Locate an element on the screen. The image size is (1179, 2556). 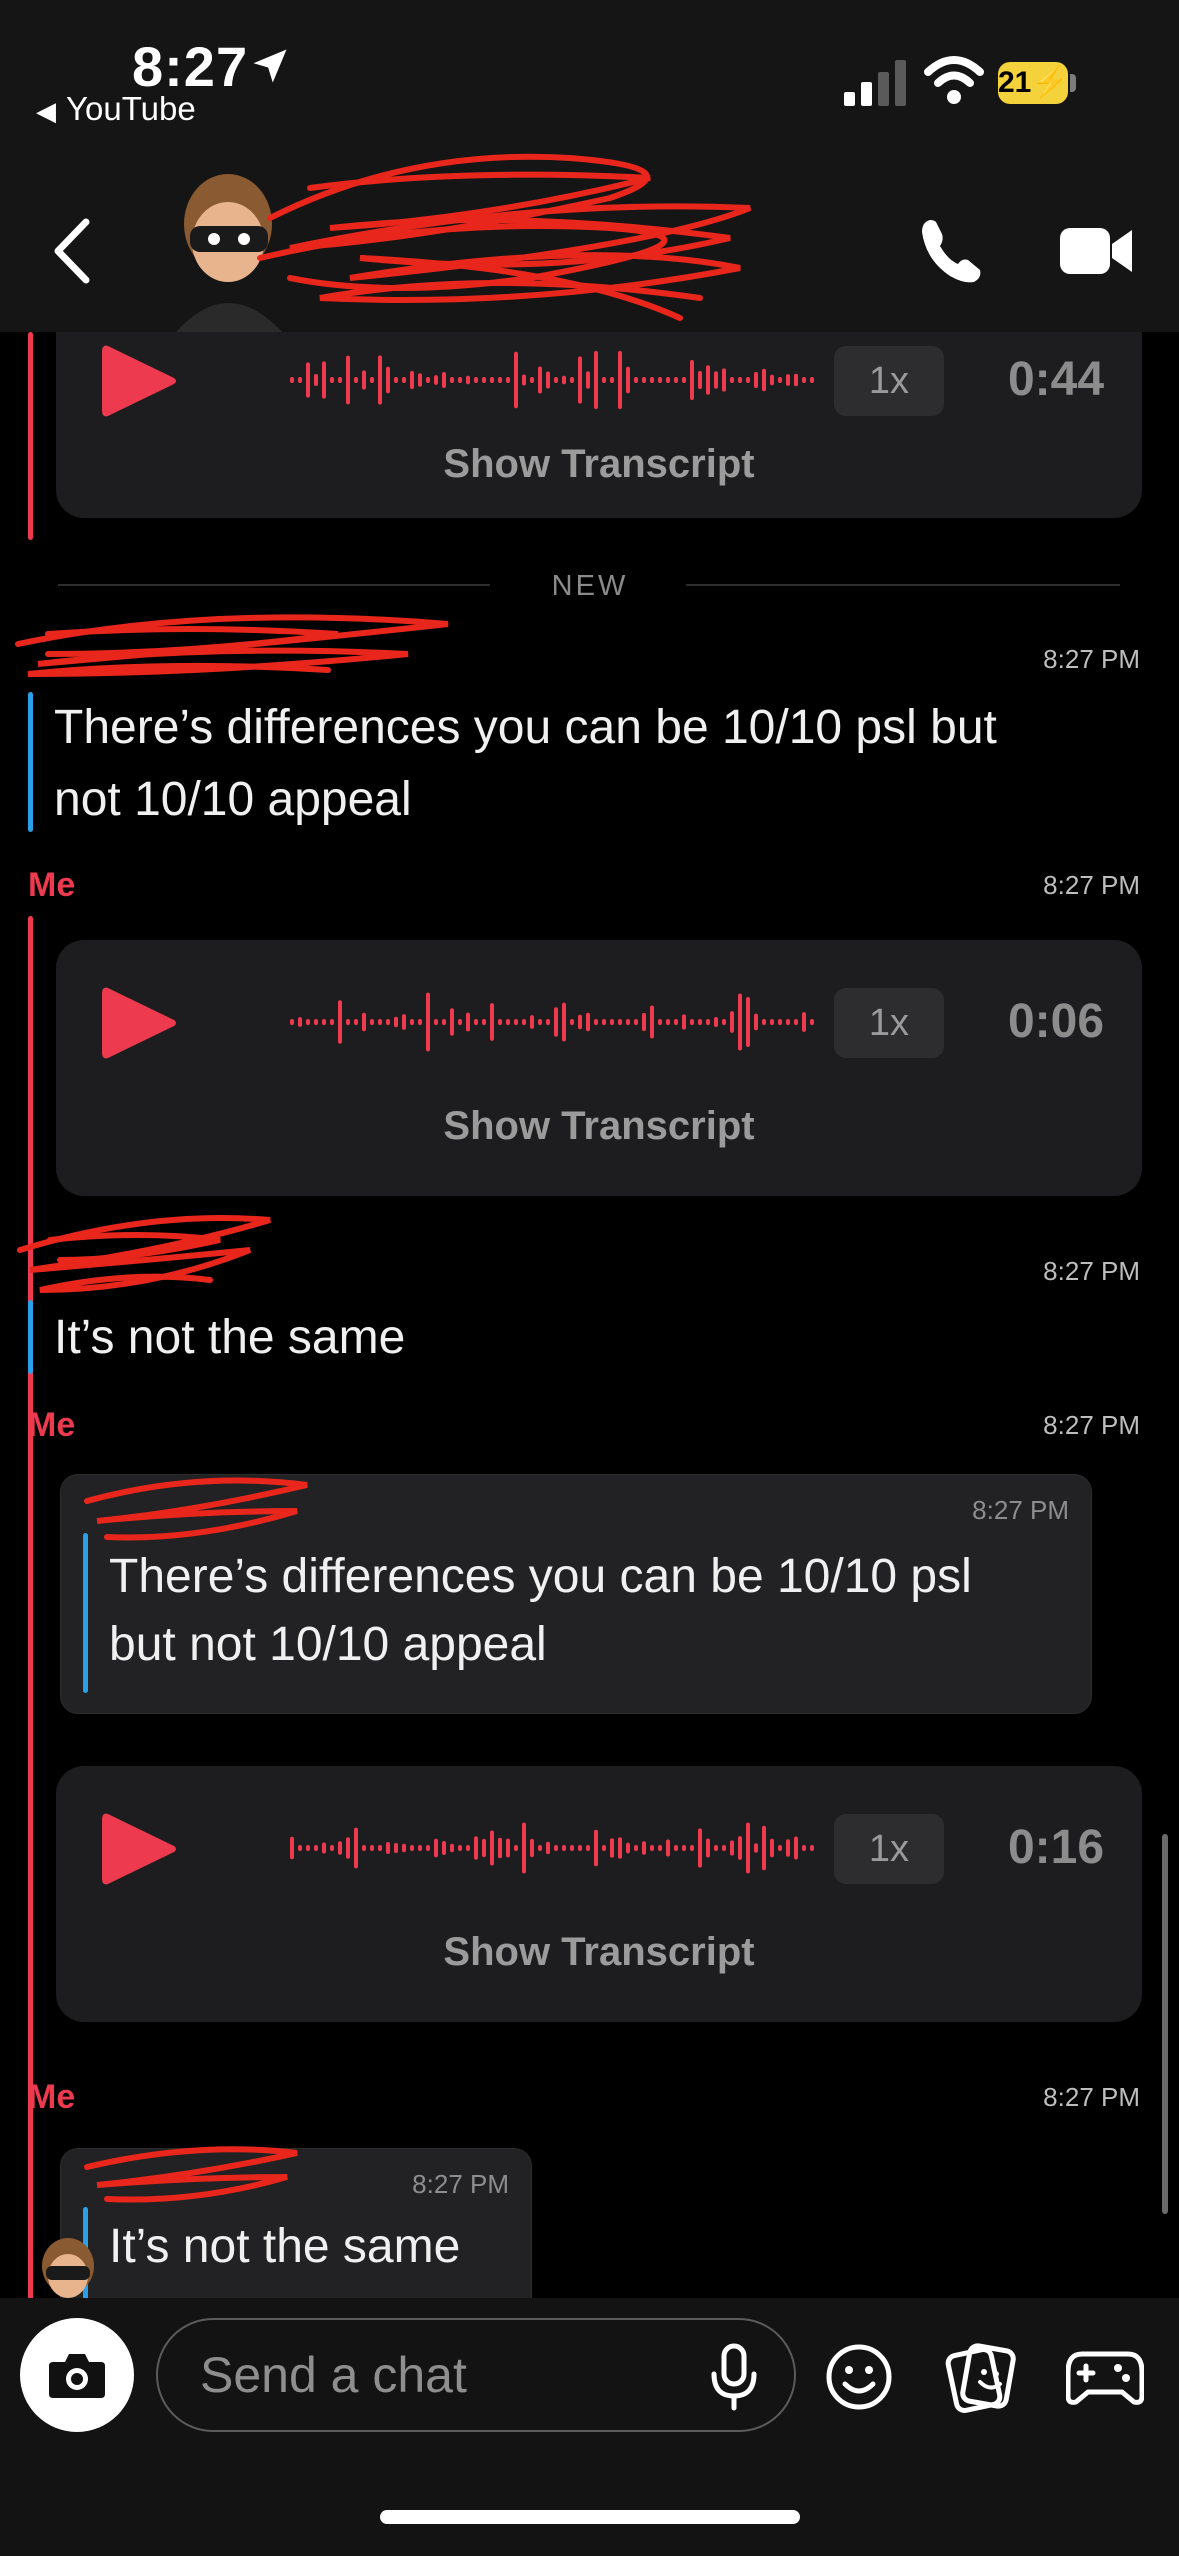
voice-note-card: 1x 0:44 Show Transcript is located at coordinates (599, 425).